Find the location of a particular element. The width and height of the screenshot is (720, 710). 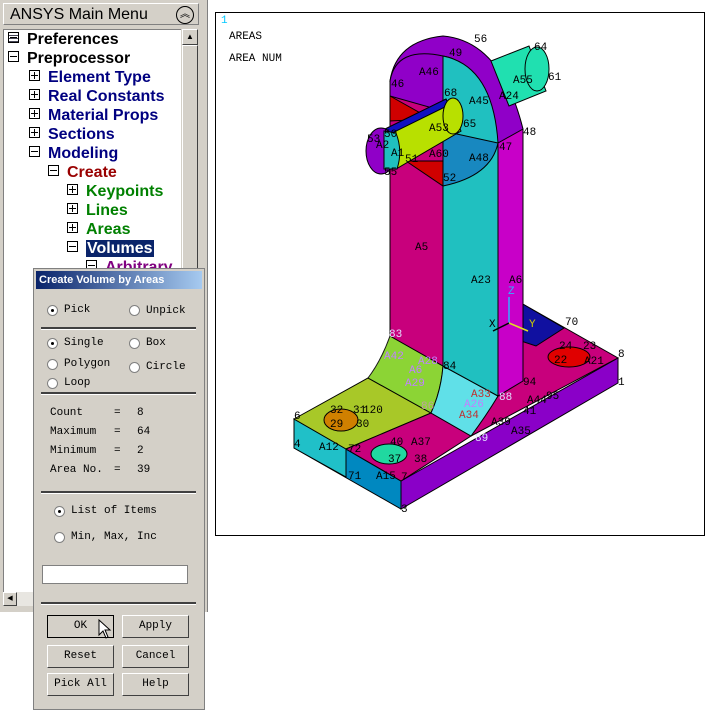

tree-item-preferences: Preferences is located at coordinates (63, 39).